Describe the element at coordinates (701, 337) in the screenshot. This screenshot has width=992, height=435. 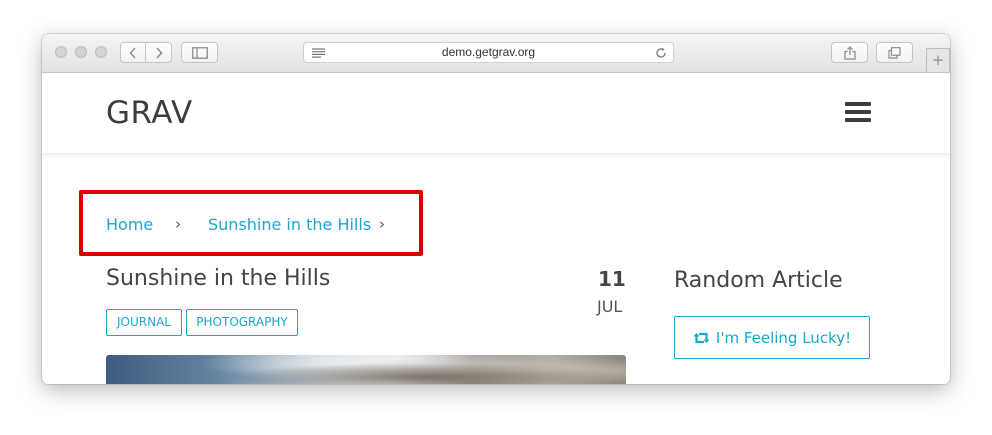
I see `retweet-icon` at that location.